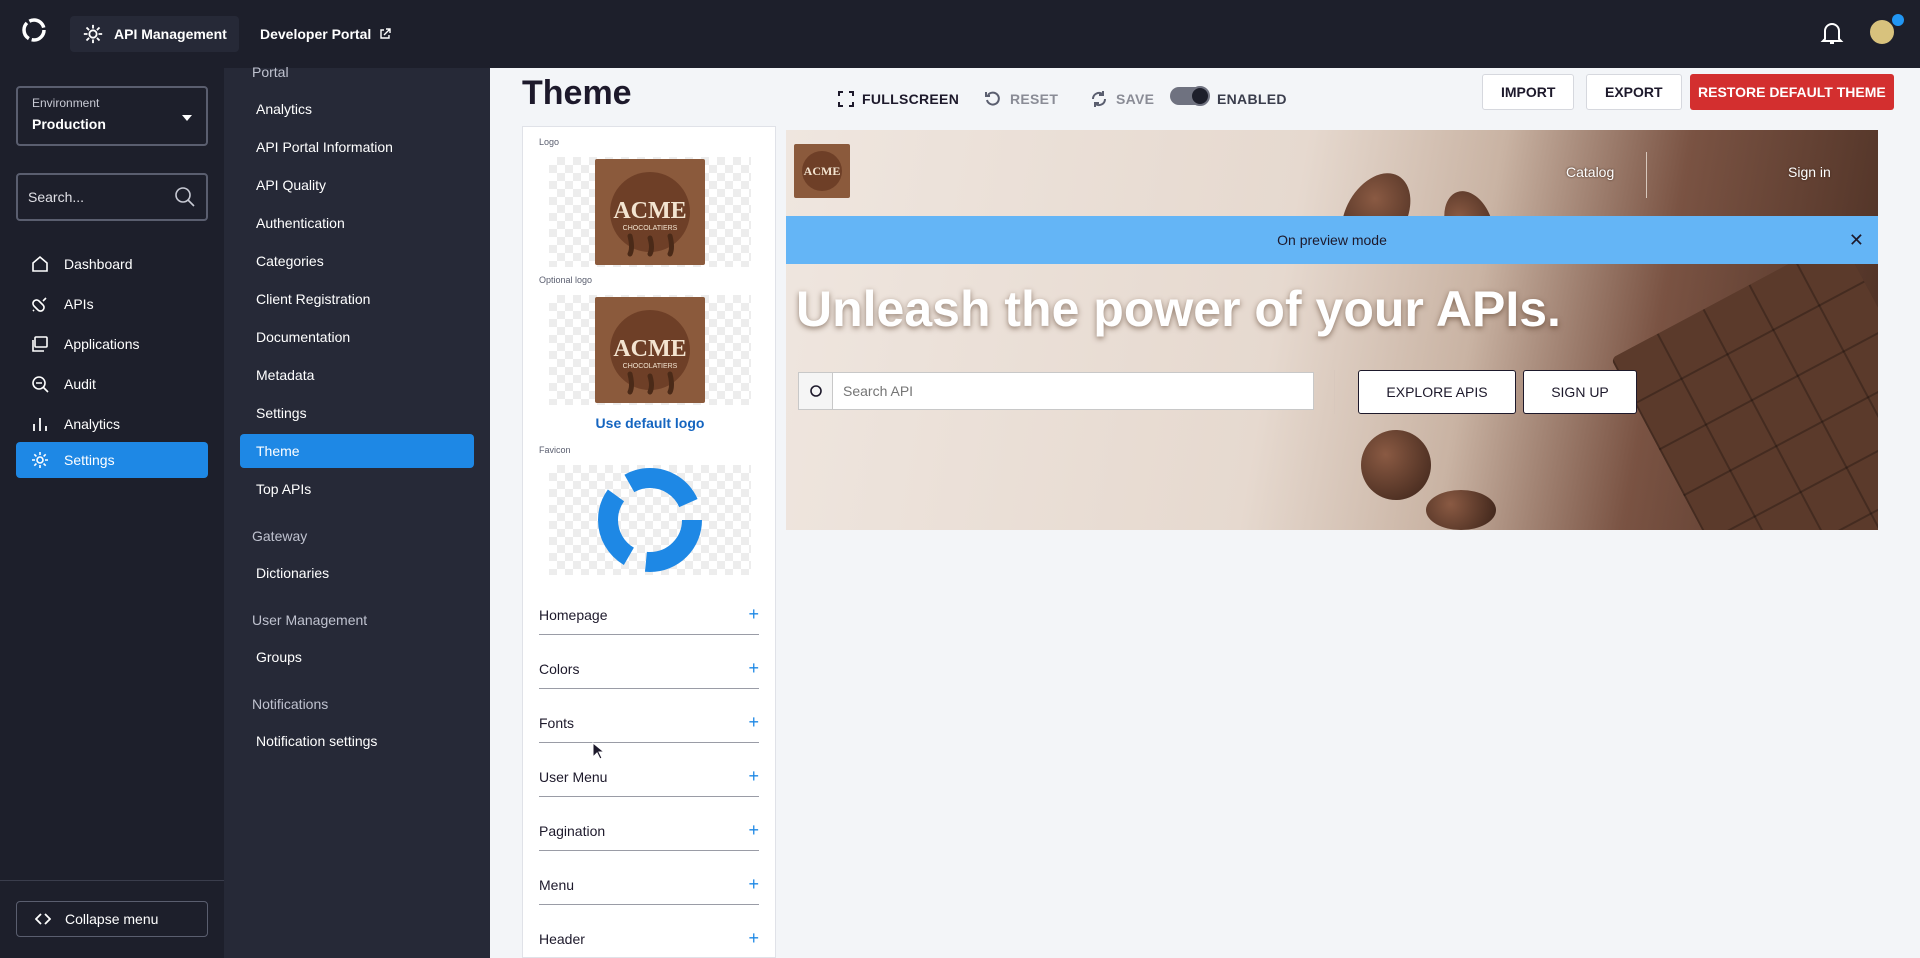 The image size is (1920, 958). I want to click on preview-logo: ACME, so click(822, 171).